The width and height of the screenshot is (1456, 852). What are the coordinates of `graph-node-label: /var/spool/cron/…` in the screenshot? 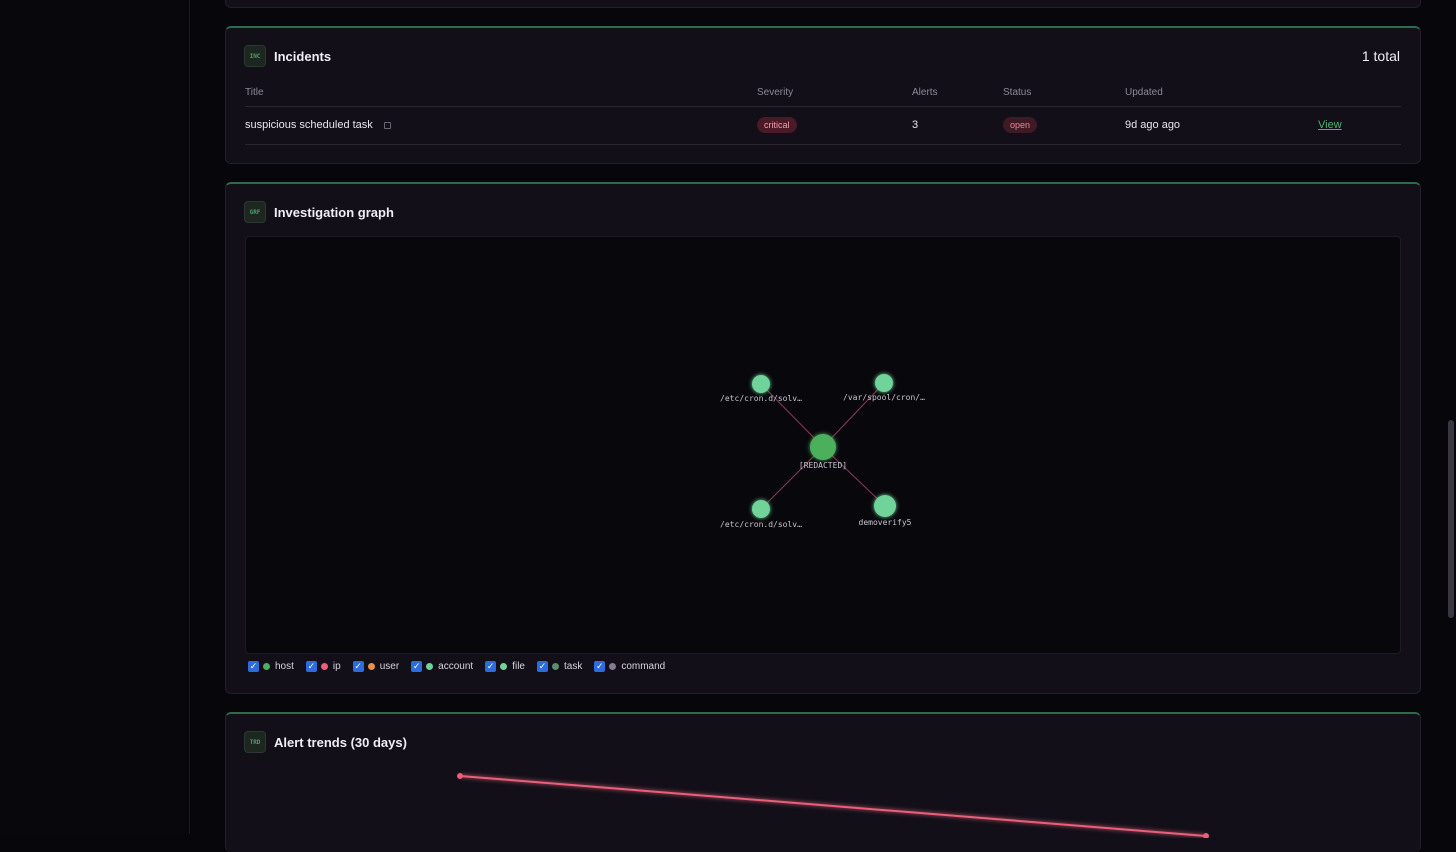 It's located at (884, 397).